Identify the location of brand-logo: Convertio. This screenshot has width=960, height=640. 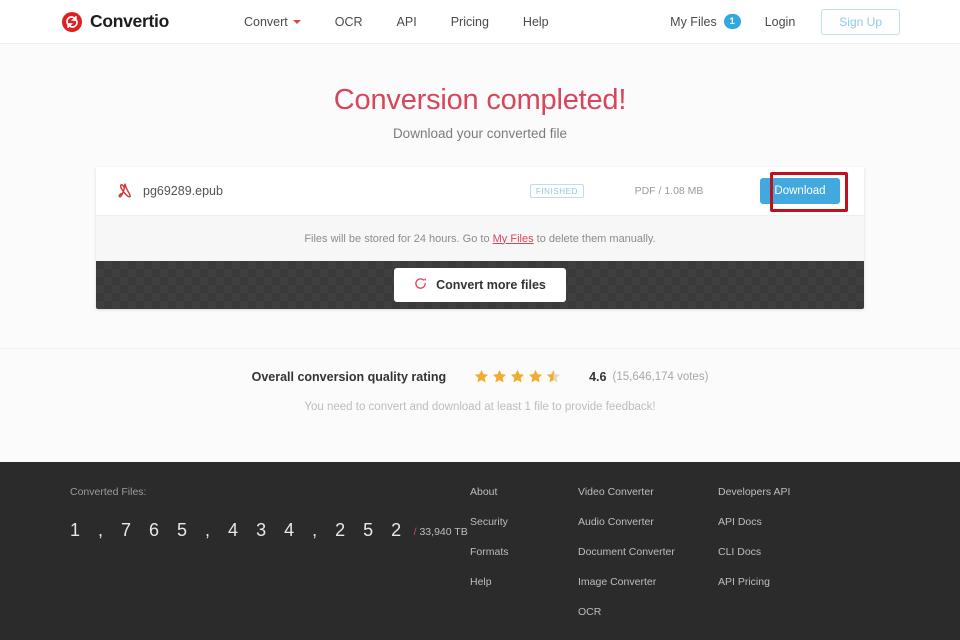
(115, 21).